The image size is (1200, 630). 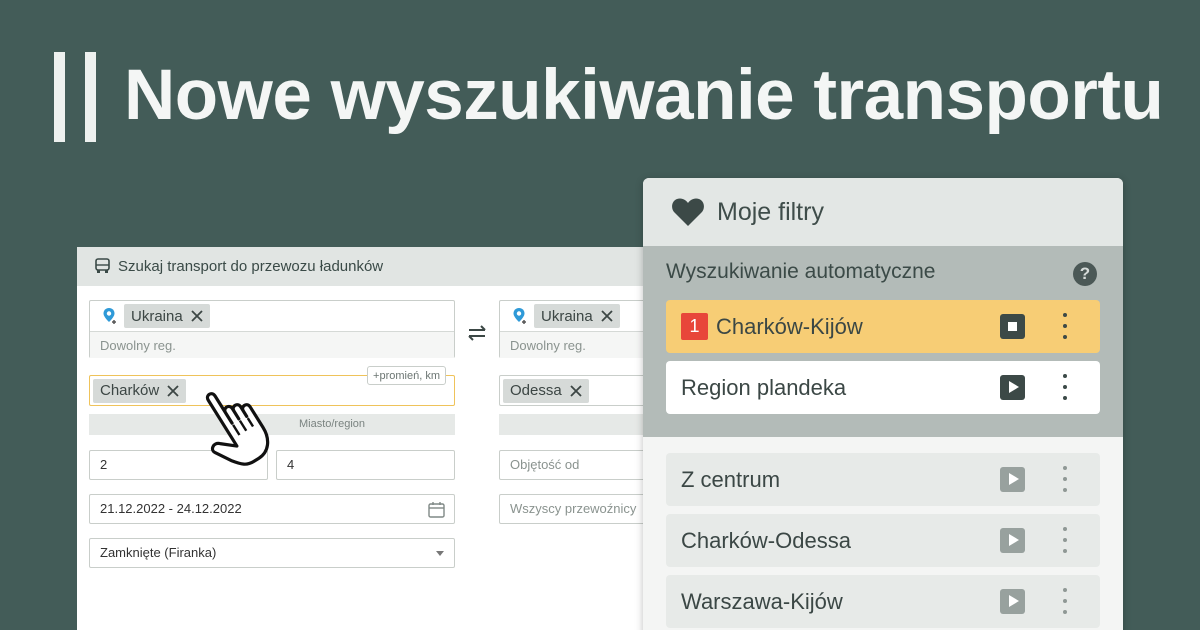 What do you see at coordinates (171, 508) in the screenshot?
I see `date-range-value: 21.12.2022 - 24.12.2022` at bounding box center [171, 508].